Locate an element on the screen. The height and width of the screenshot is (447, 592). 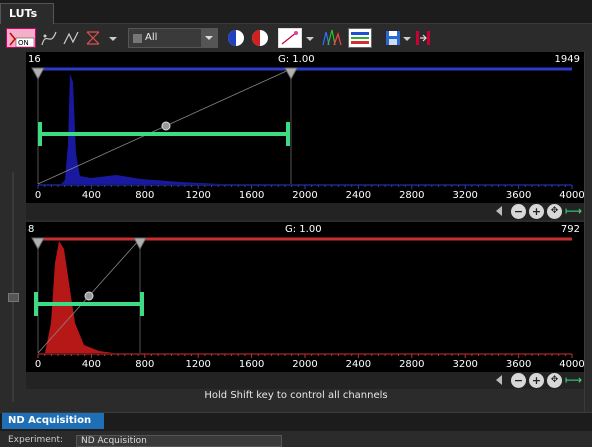
auto-scale-icon is located at coordinates (360, 38).